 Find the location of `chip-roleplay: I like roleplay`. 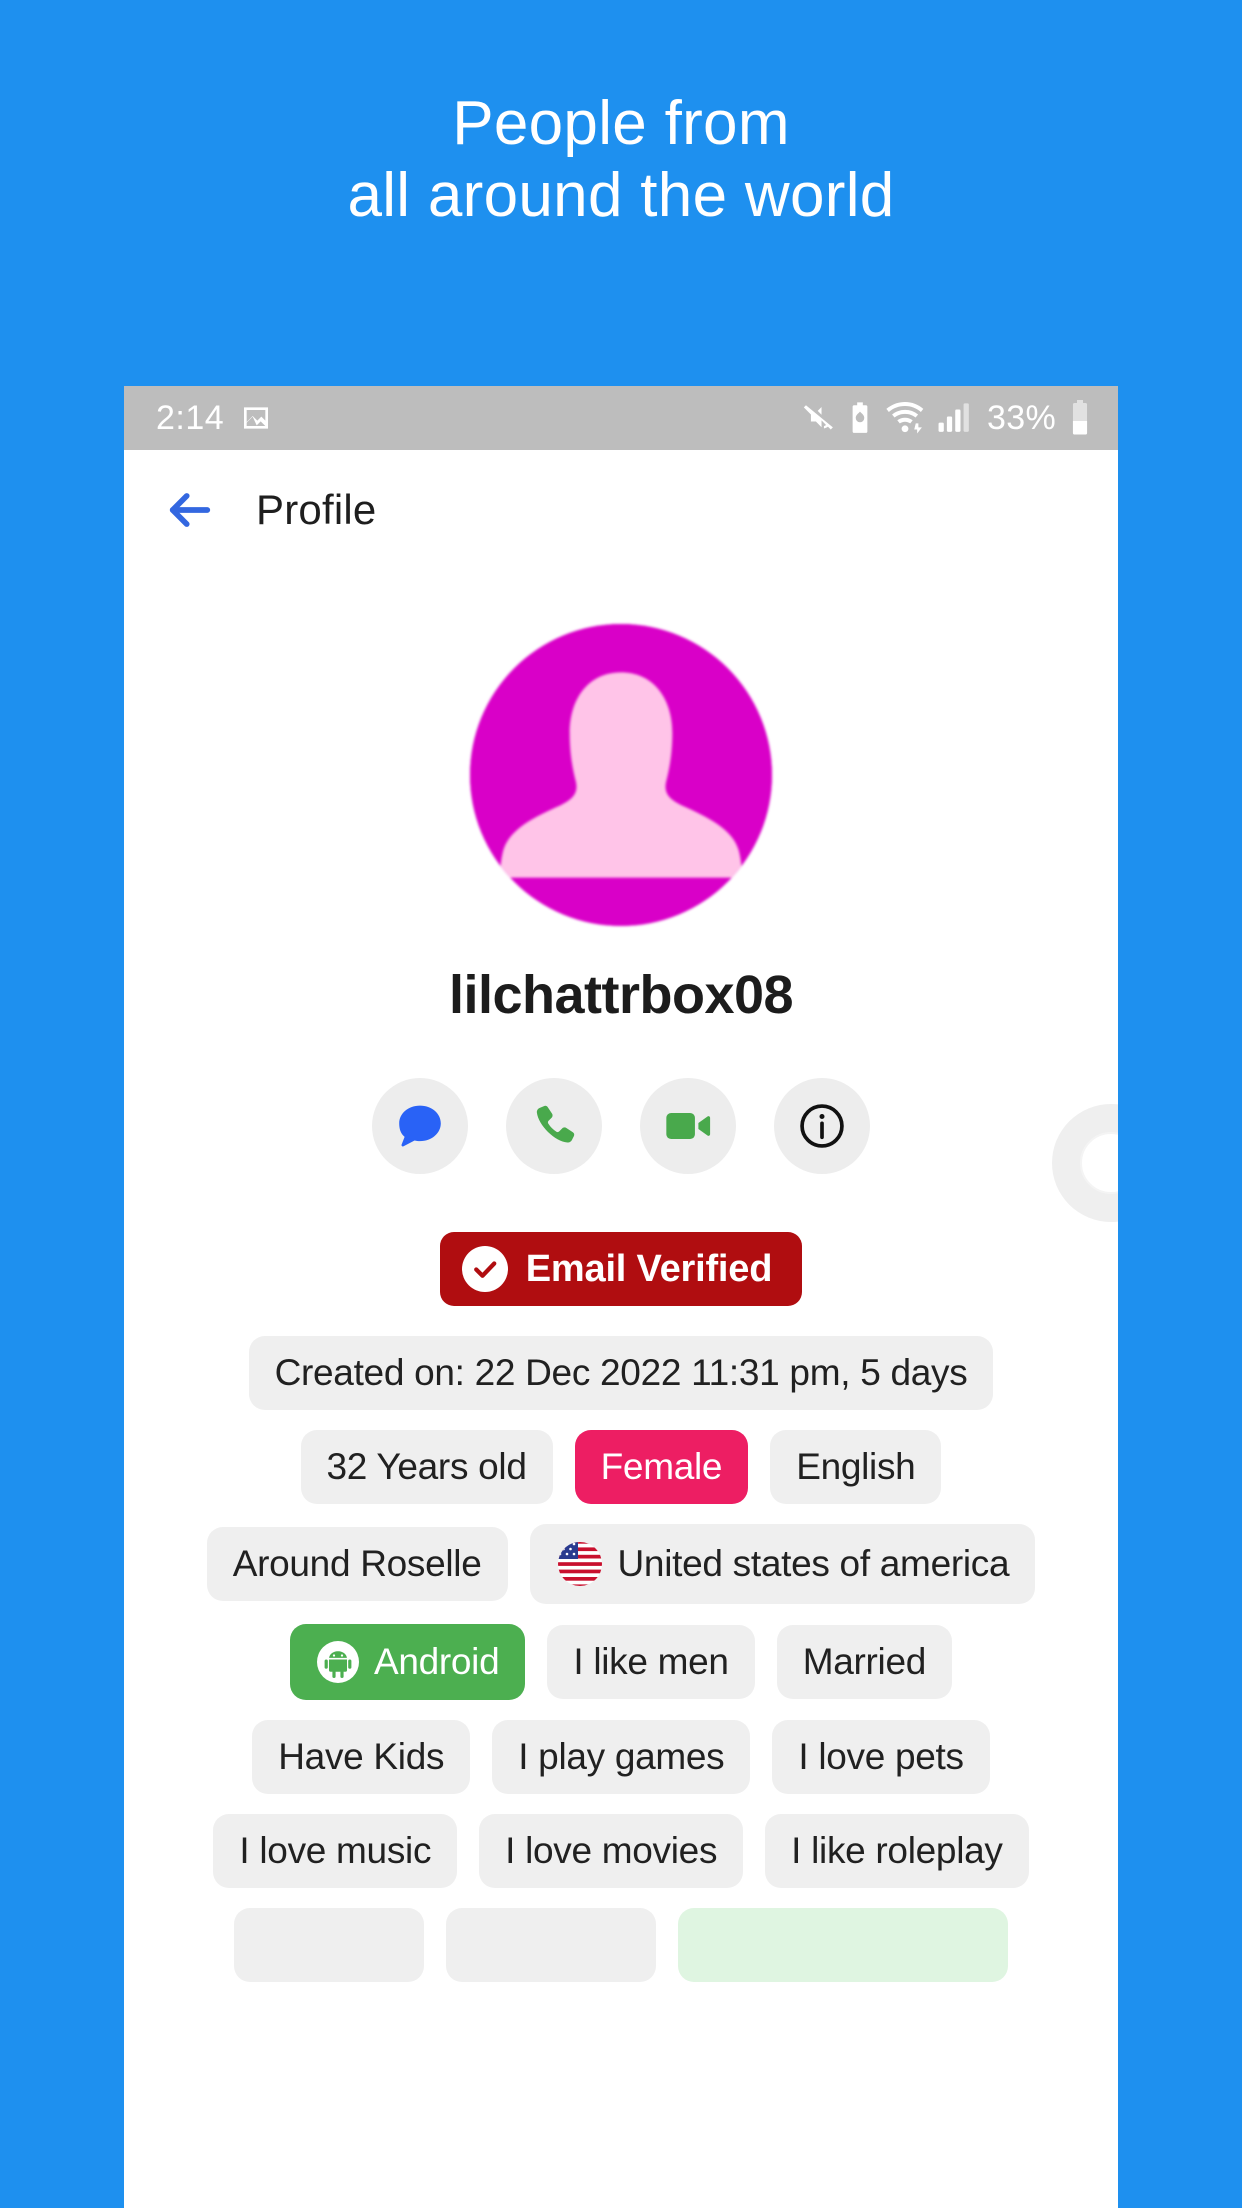

chip-roleplay: I like roleplay is located at coordinates (897, 1851).